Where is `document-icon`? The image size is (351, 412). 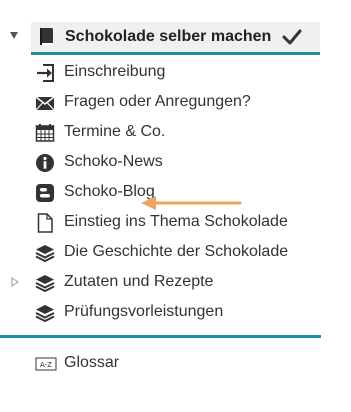
document-icon is located at coordinates (45, 223).